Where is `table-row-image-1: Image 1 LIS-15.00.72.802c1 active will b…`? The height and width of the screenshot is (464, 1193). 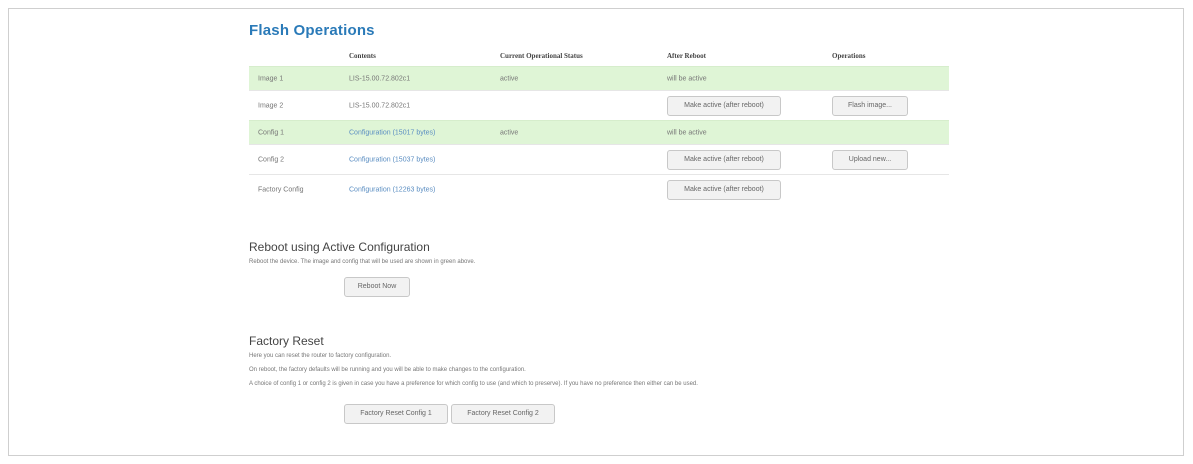
table-row-image-1: Image 1 LIS-15.00.72.802c1 active will b… is located at coordinates (599, 78).